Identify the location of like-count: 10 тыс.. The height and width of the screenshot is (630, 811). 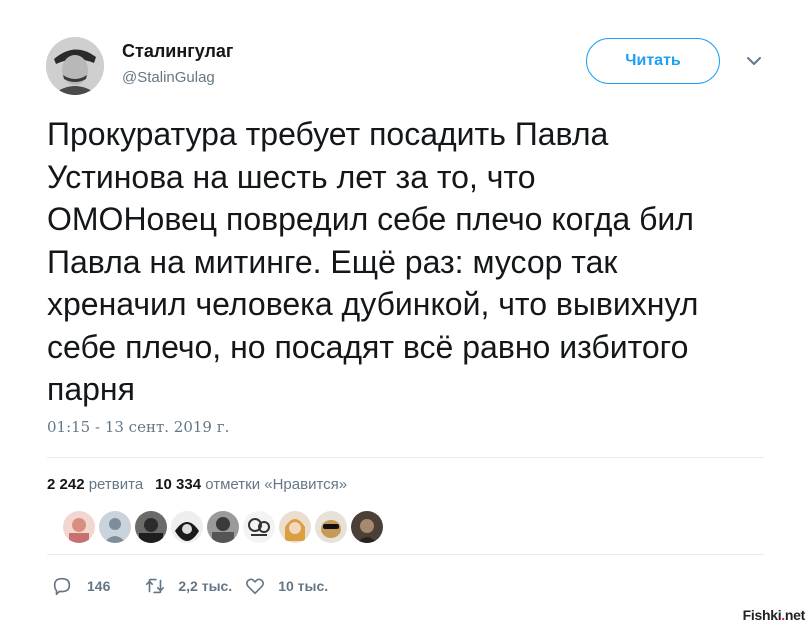
(303, 586).